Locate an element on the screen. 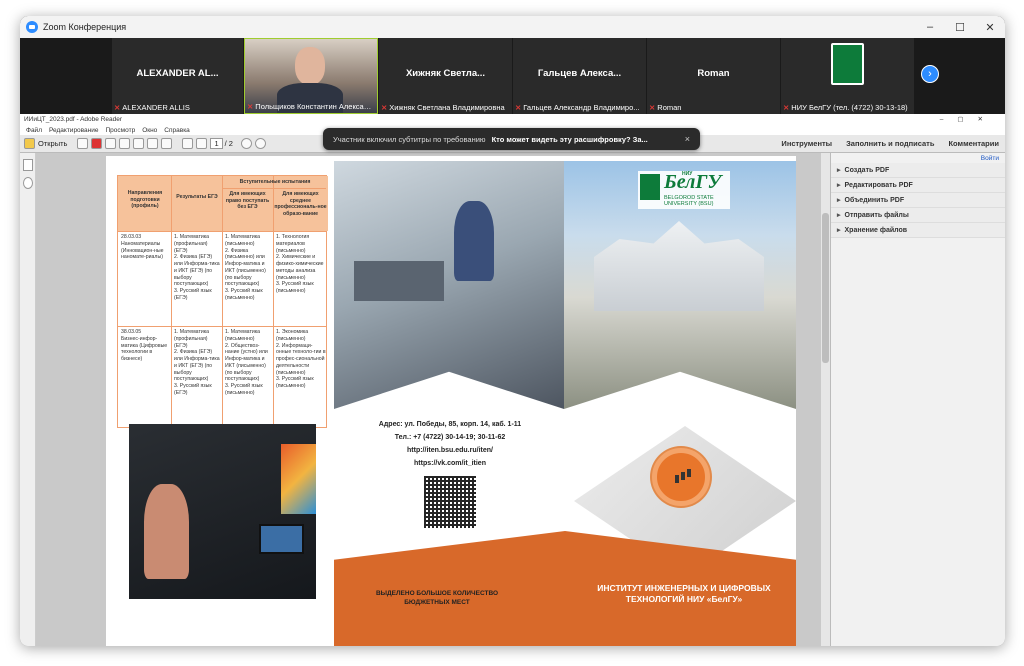  table-header-cell: Для имеющих право поступать без ЕГЭ is located at coordinates (247, 200).